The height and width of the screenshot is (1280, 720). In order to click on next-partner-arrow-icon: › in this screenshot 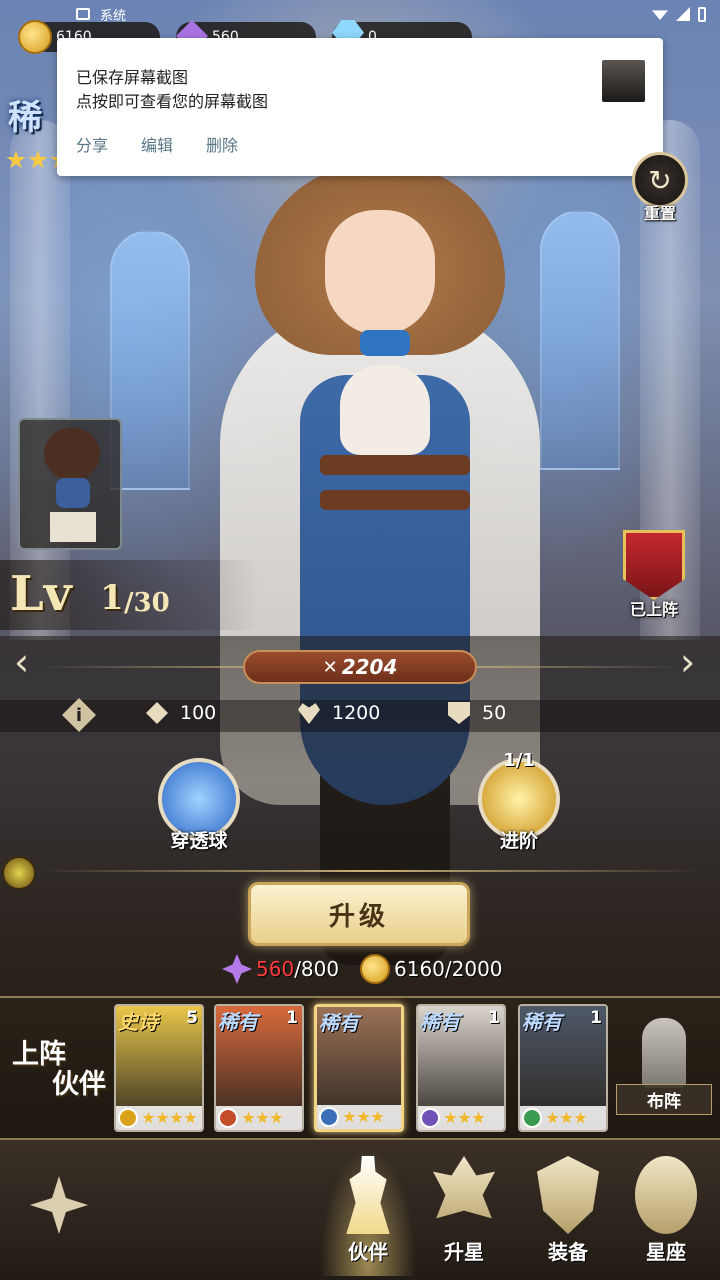, I will do `click(687, 662)`.